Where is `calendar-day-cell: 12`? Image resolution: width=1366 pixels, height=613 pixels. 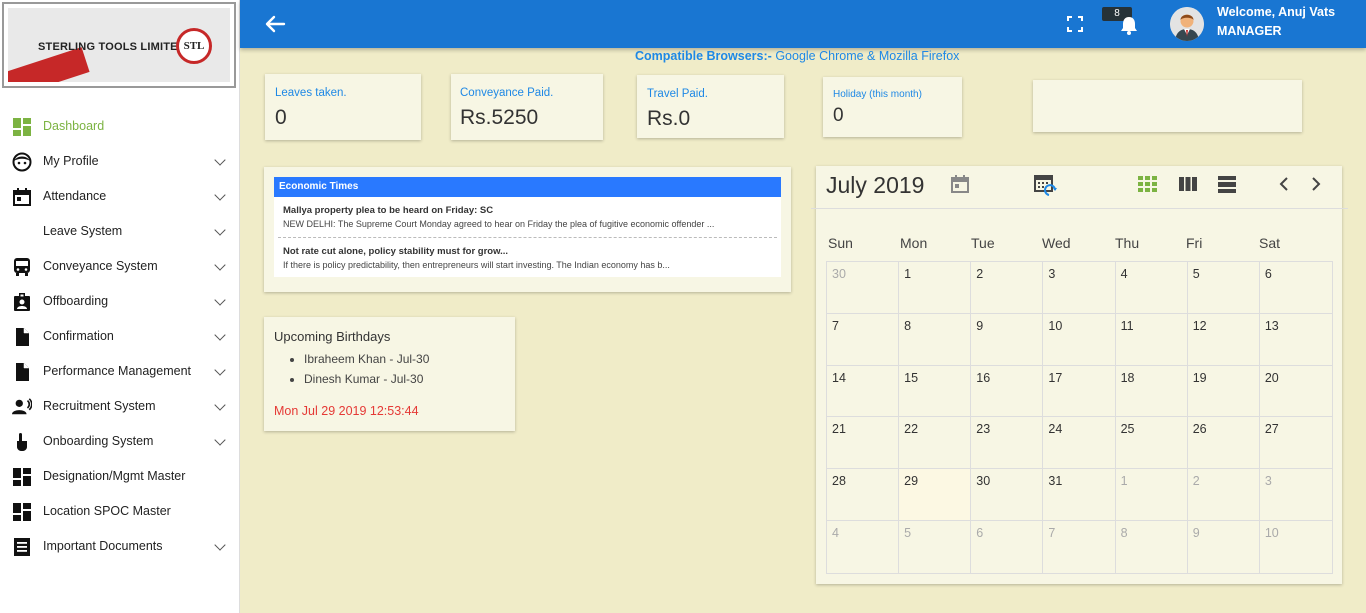 calendar-day-cell: 12 is located at coordinates (1223, 339).